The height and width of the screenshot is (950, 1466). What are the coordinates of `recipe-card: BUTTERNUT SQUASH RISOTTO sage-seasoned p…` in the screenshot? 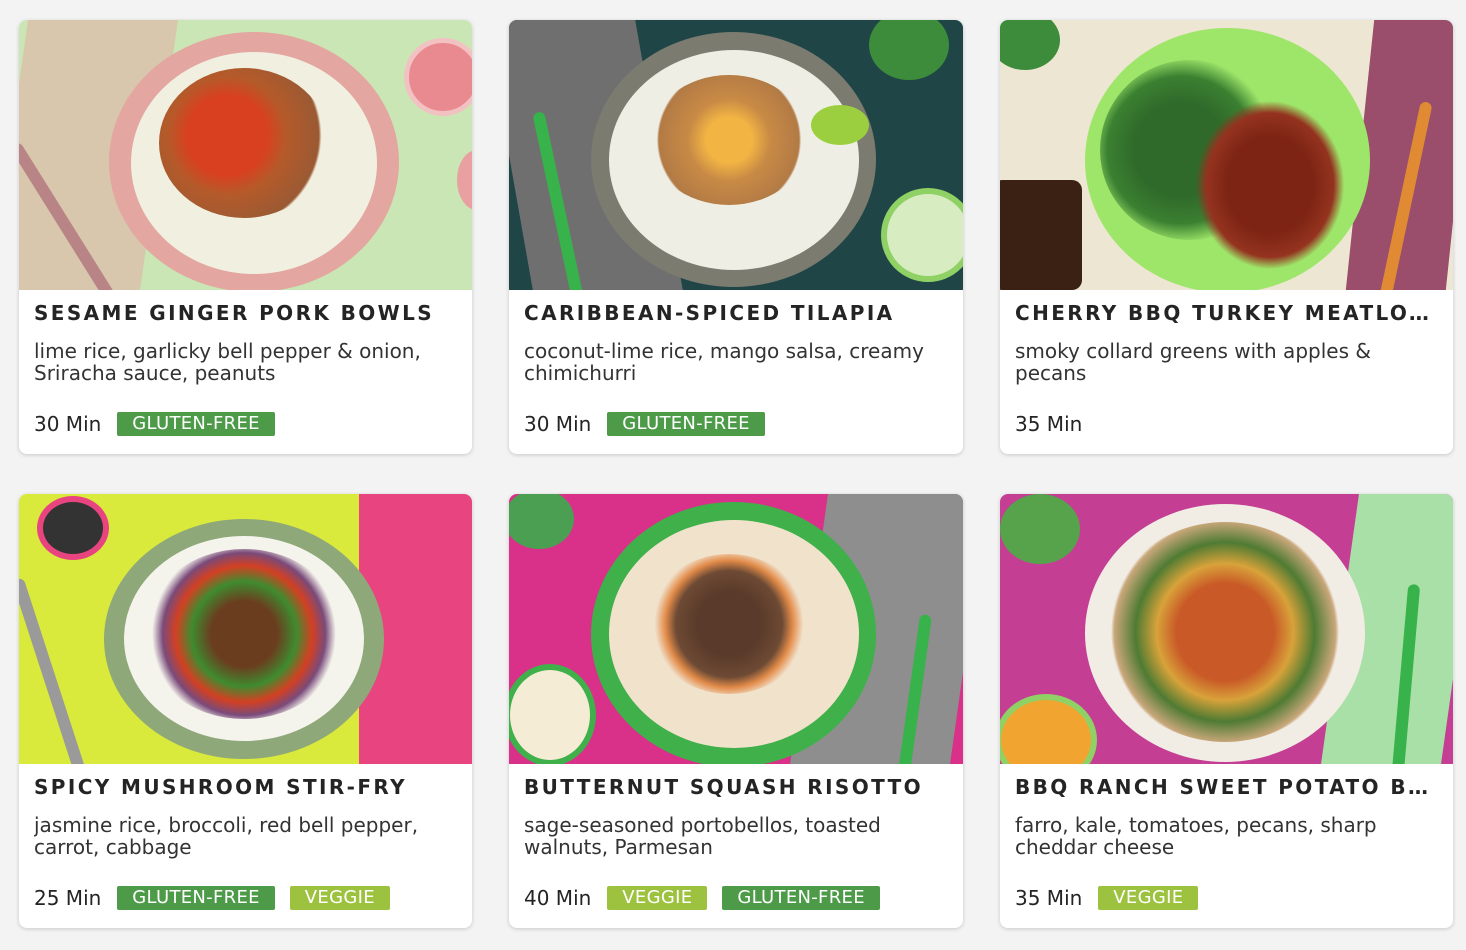 It's located at (736, 711).